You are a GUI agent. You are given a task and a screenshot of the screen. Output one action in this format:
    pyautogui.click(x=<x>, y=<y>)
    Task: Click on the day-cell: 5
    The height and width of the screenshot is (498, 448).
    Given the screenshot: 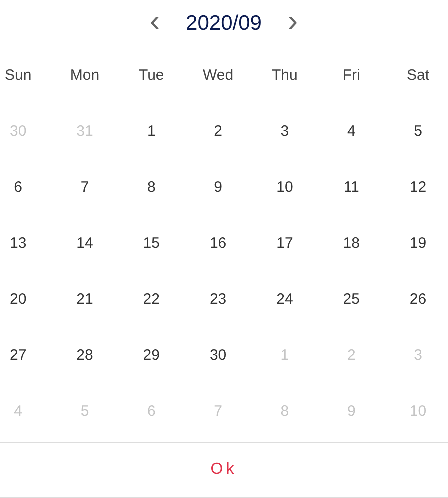 What is the action you would take?
    pyautogui.click(x=416, y=132)
    